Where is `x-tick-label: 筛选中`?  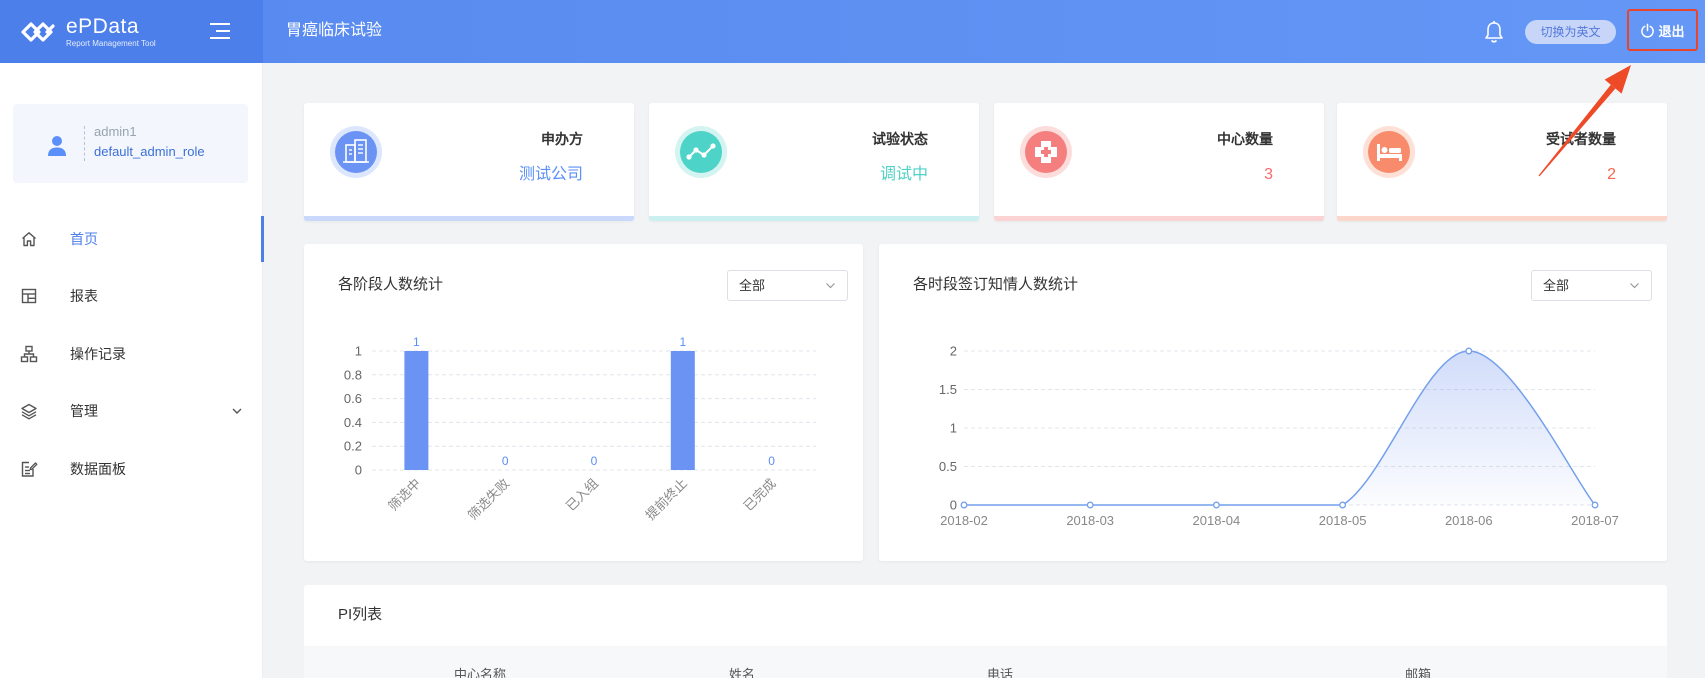
x-tick-label: 筛选中 is located at coordinates (404, 495).